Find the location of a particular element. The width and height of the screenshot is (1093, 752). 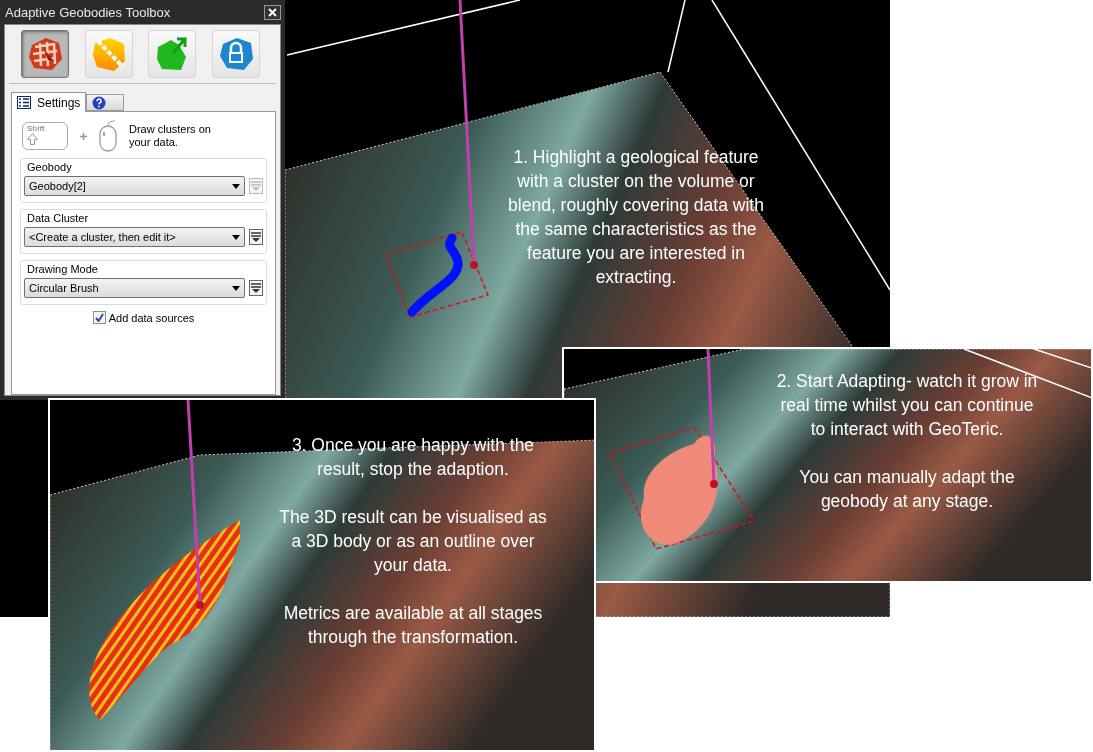

plus-icon is located at coordinates (83, 136).